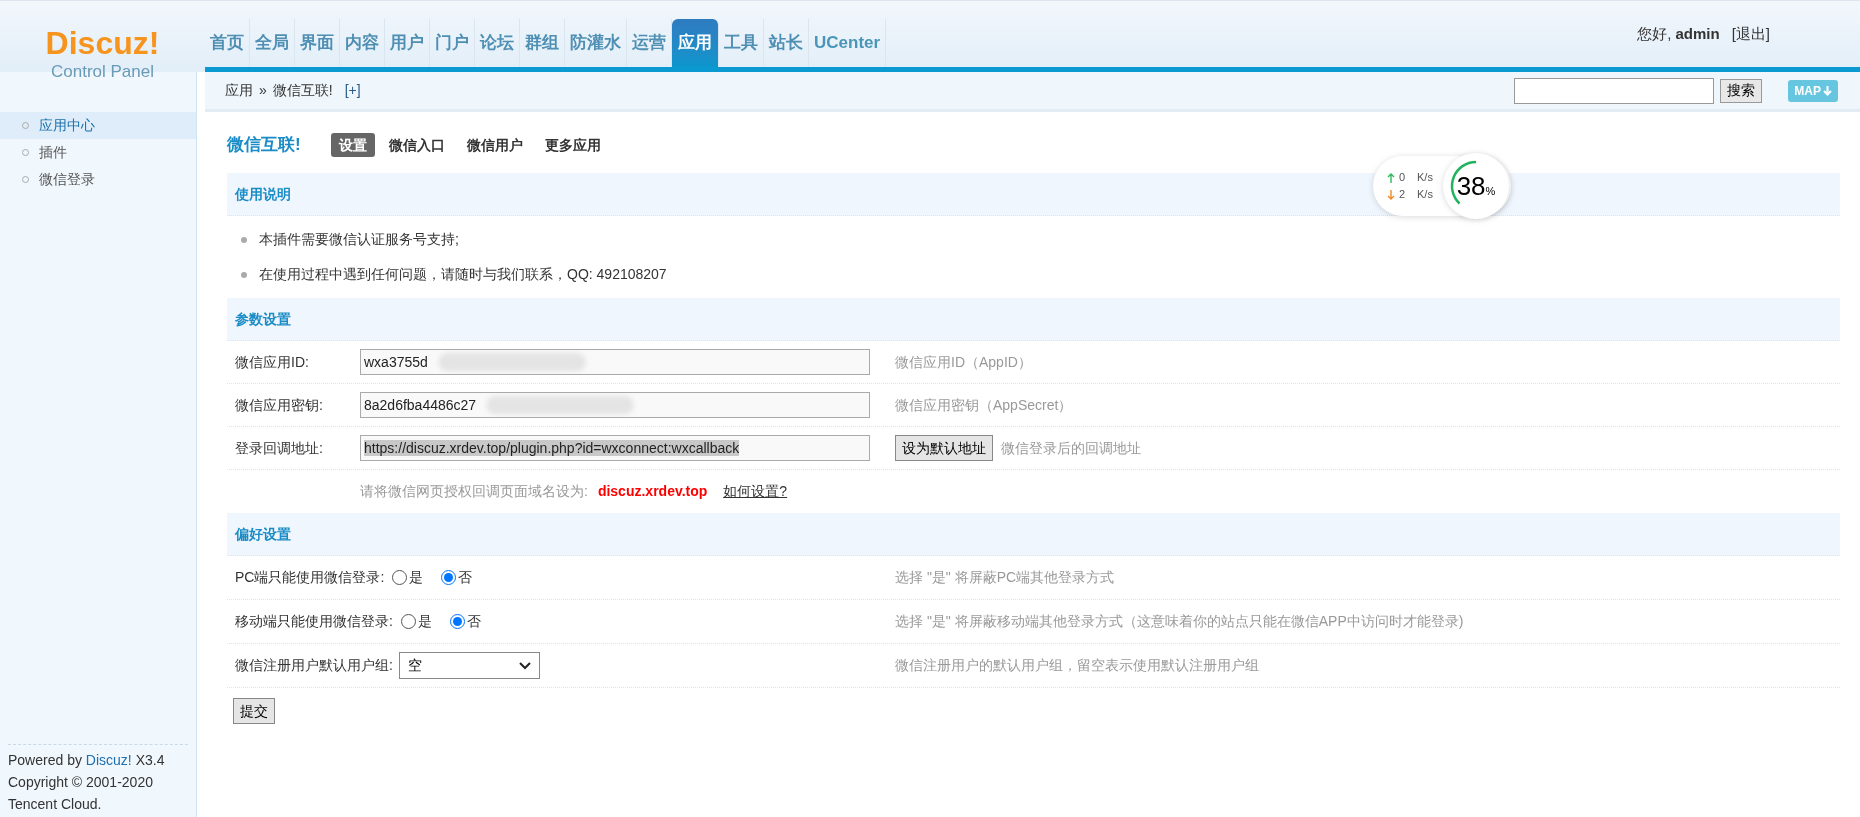 Image resolution: width=1860 pixels, height=817 pixels. I want to click on url-field: https://discuz.xrdev.top/plugin.php?id=wxconnect:wxcallback, so click(615, 448).